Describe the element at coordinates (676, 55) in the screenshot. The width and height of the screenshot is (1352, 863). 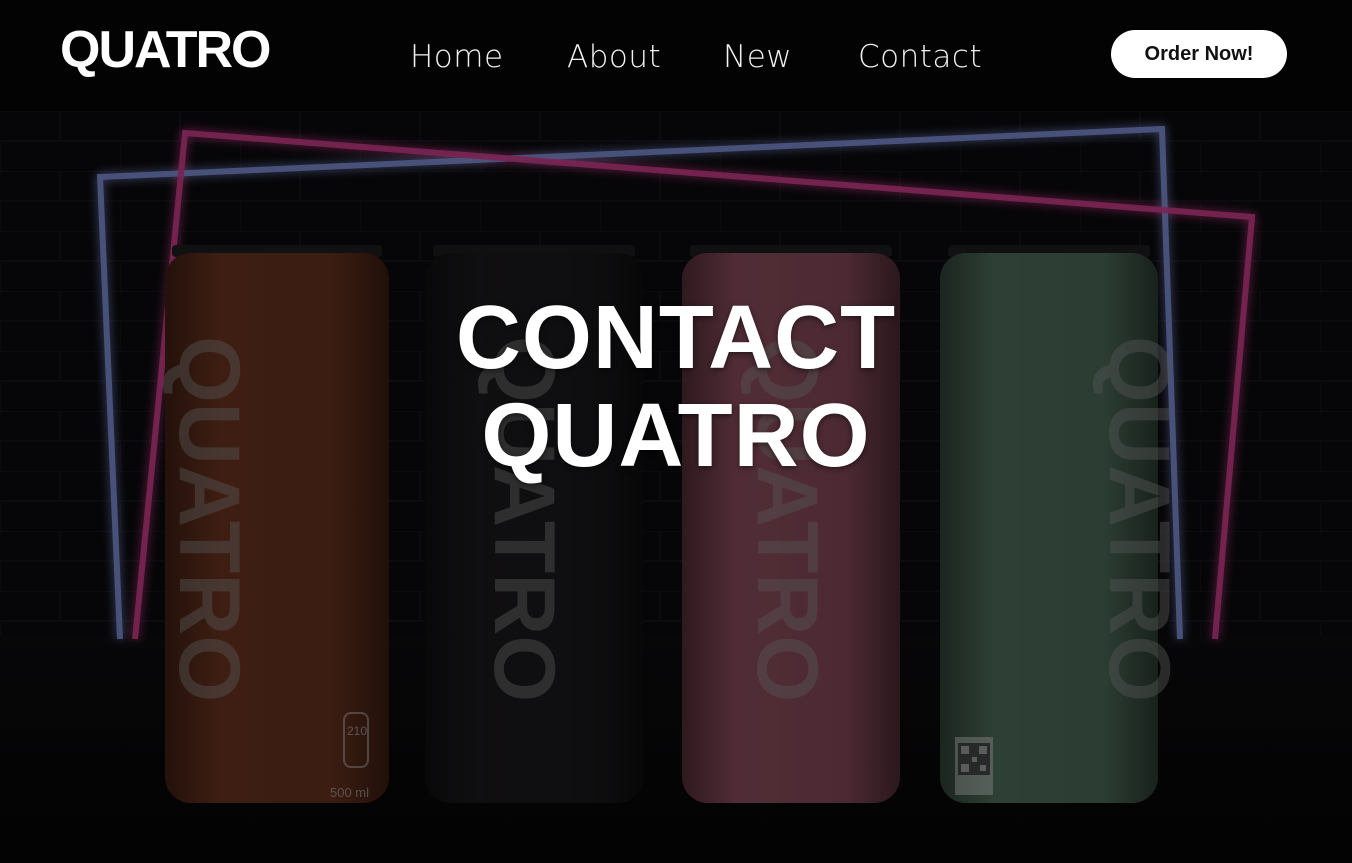
I see `site-header: QUATRO Home About New Contact Order Now!` at that location.